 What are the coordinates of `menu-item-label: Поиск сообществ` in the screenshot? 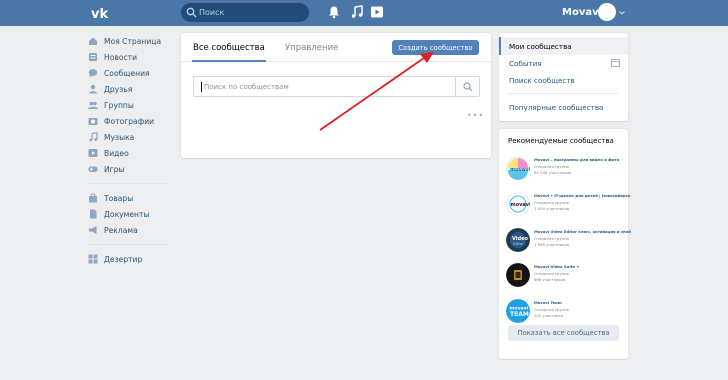 It's located at (542, 80).